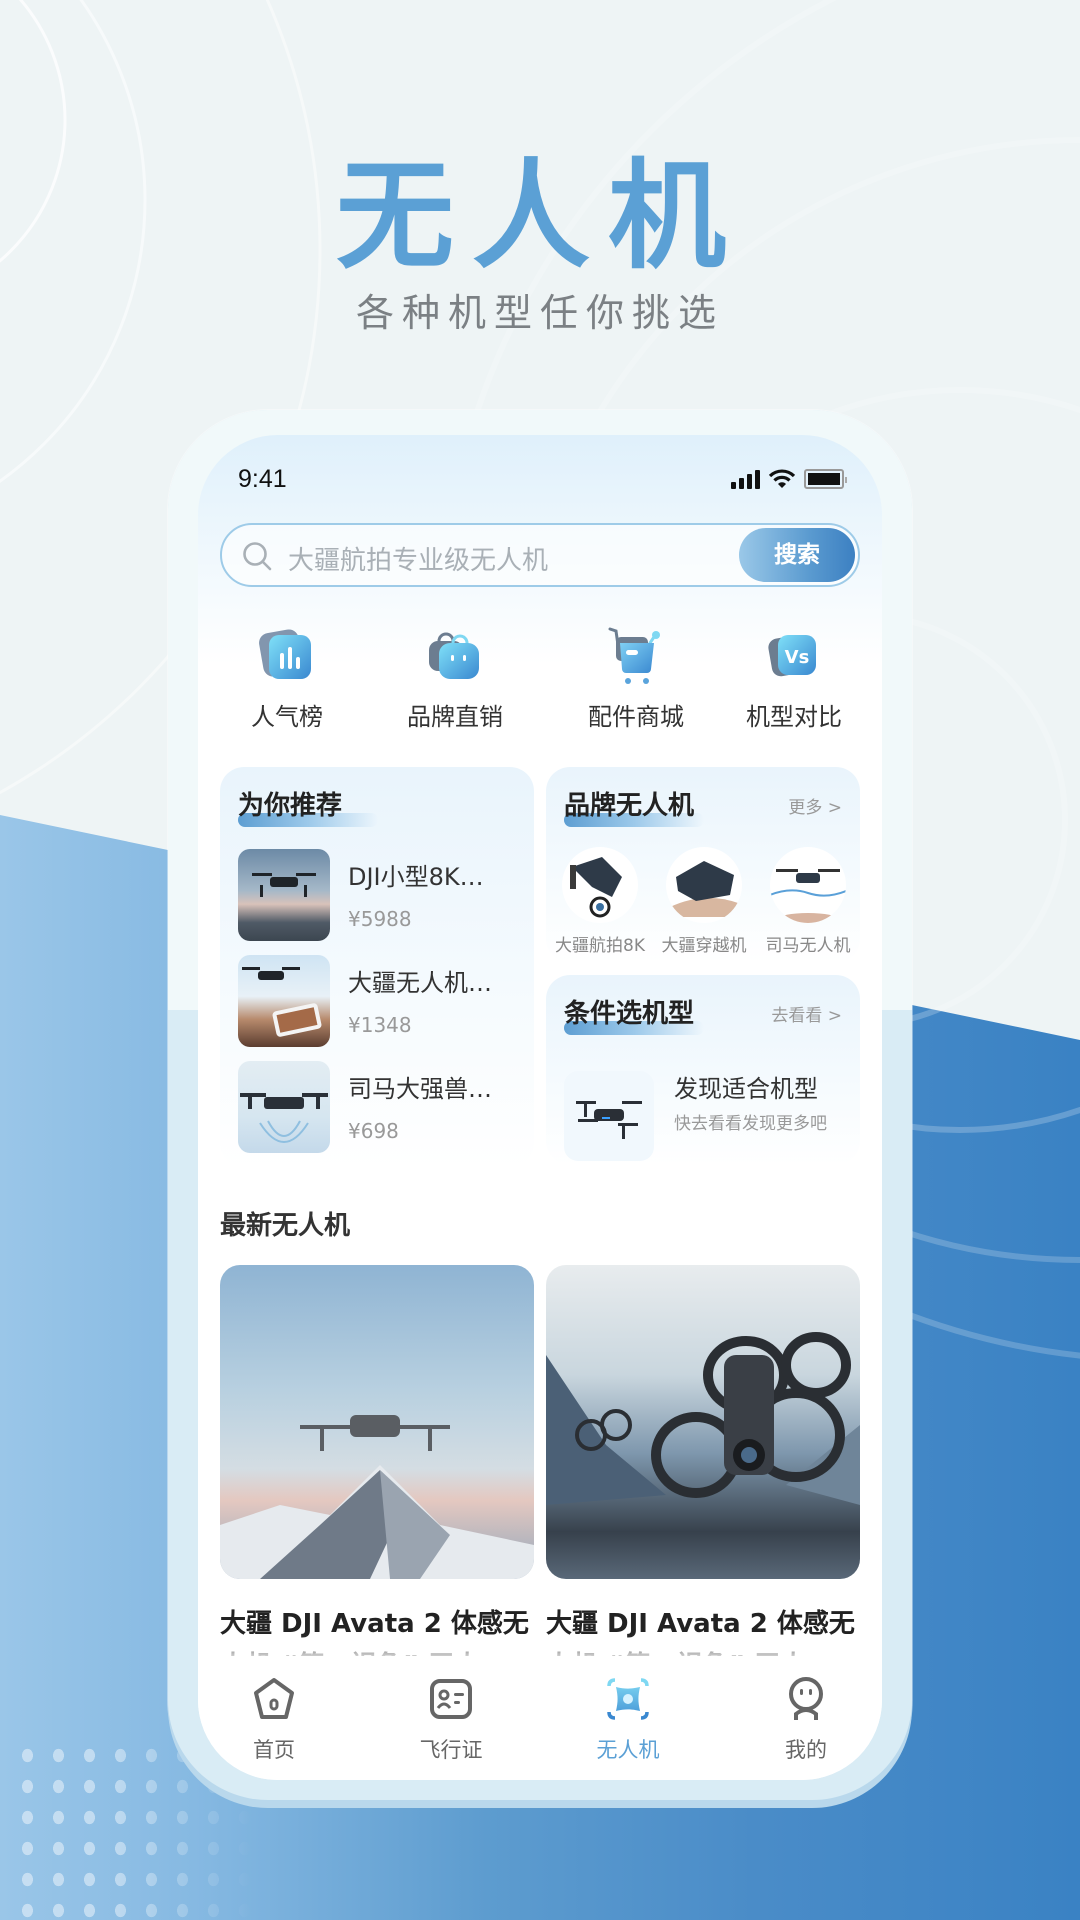  I want to click on tab-label: 首页, so click(274, 1750).